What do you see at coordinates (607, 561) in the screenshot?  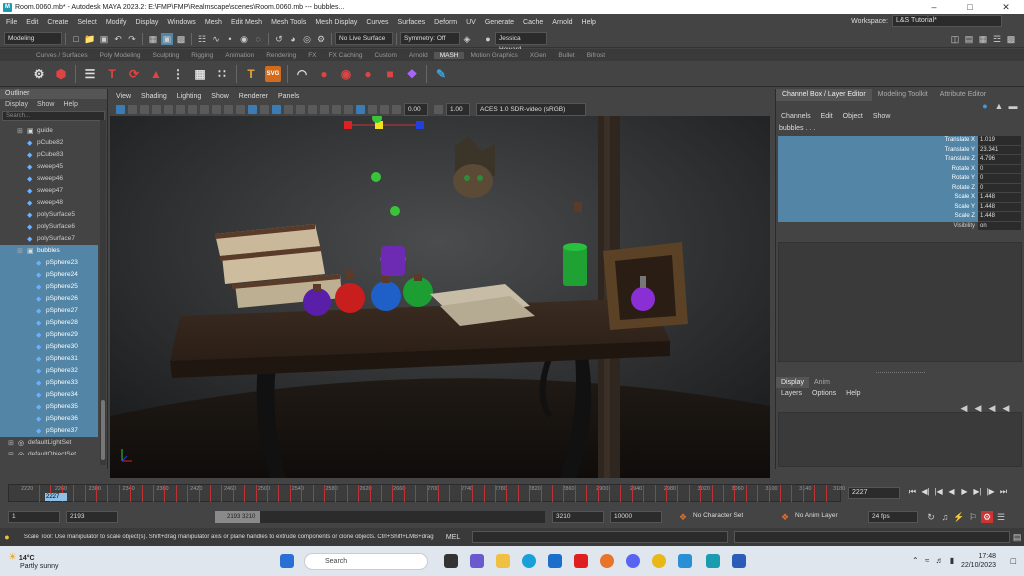 I see `firefox-icon` at bounding box center [607, 561].